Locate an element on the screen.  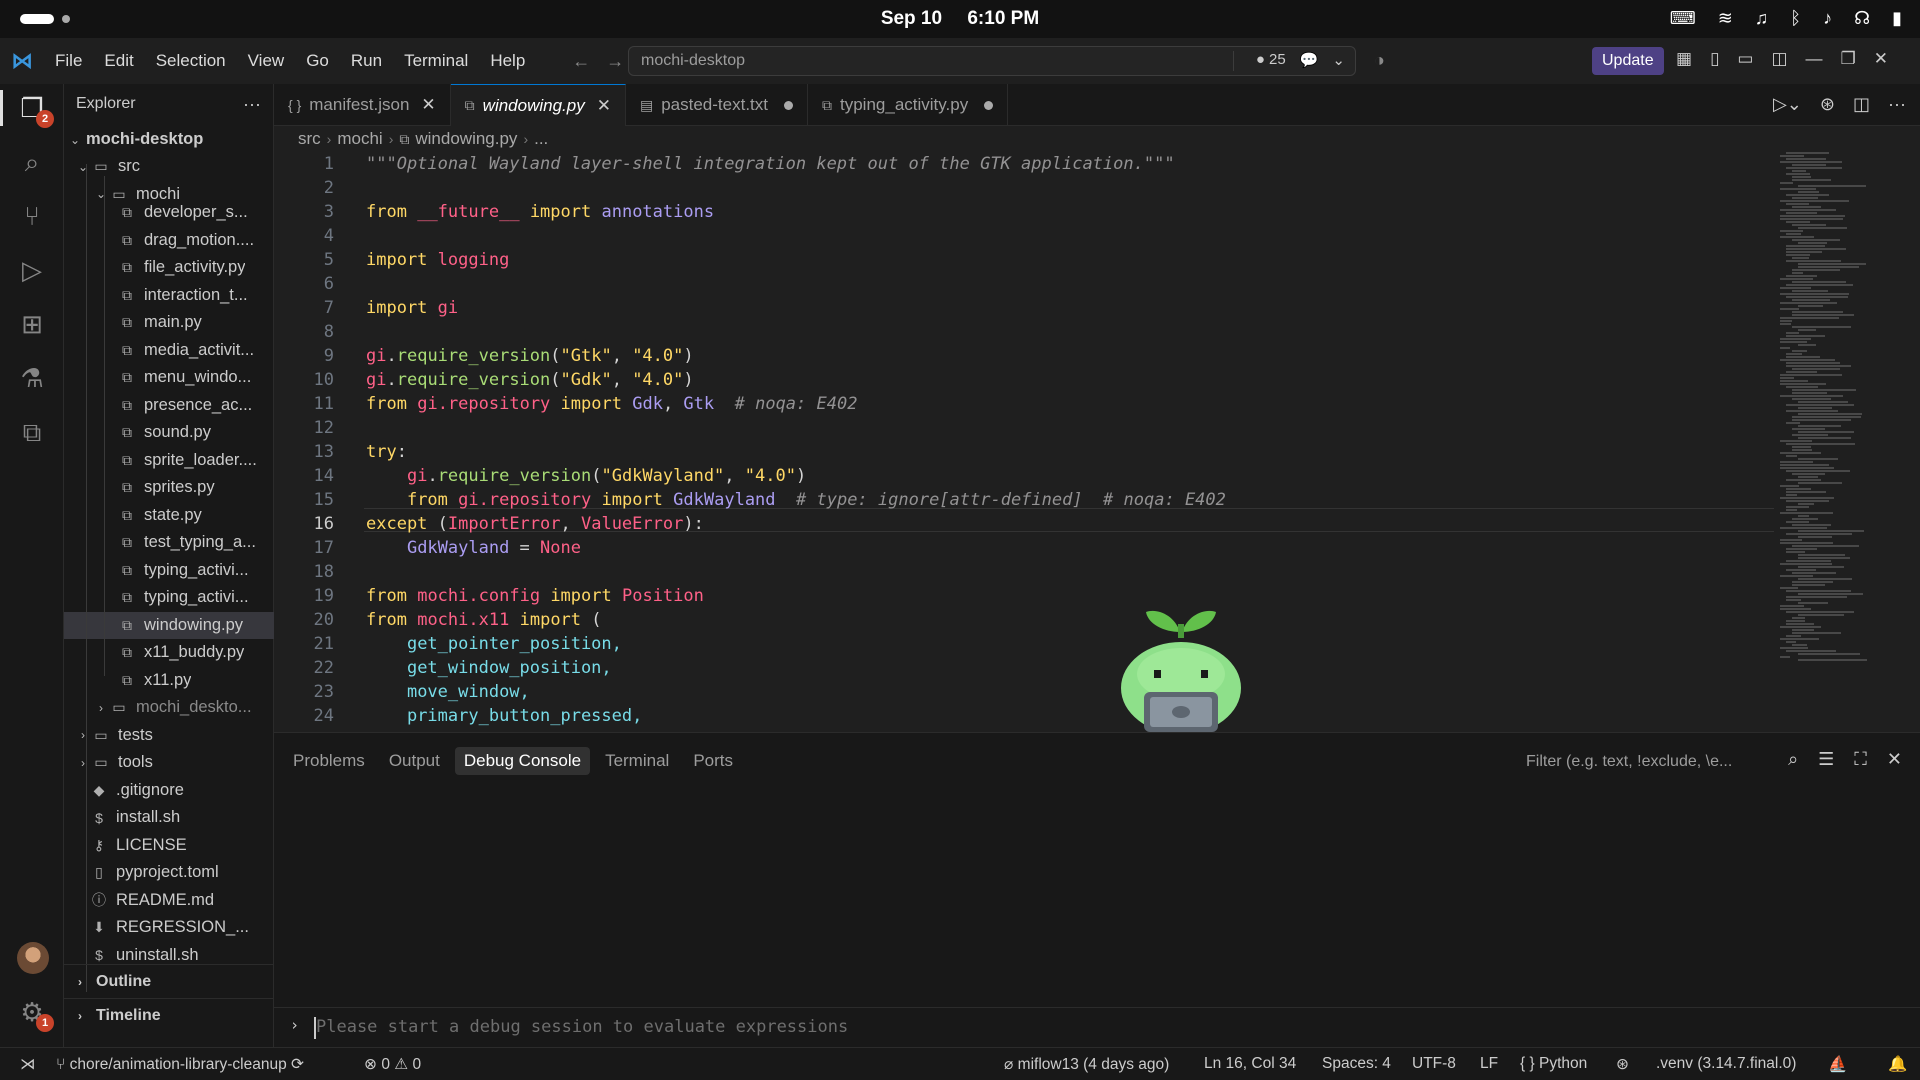
unsaved-dot-icon is located at coordinates (989, 105).